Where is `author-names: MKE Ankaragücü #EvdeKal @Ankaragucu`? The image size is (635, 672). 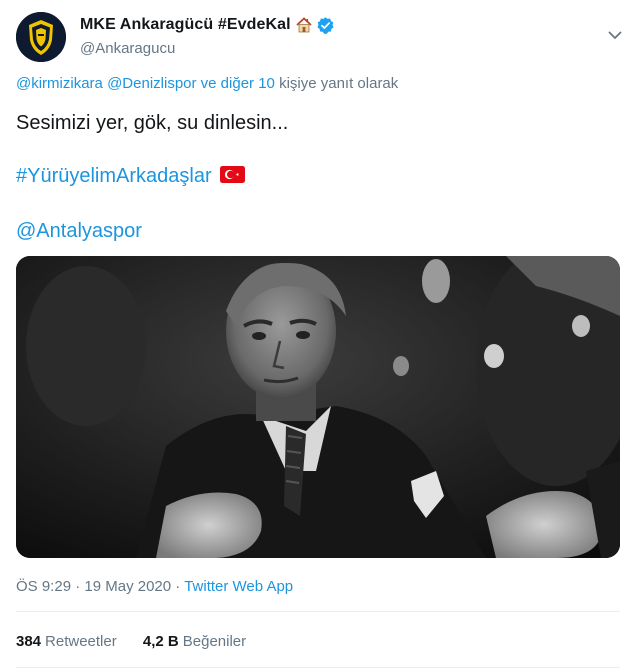
author-names: MKE Ankaragücü #EvdeKal @Ankaragucu is located at coordinates (207, 37).